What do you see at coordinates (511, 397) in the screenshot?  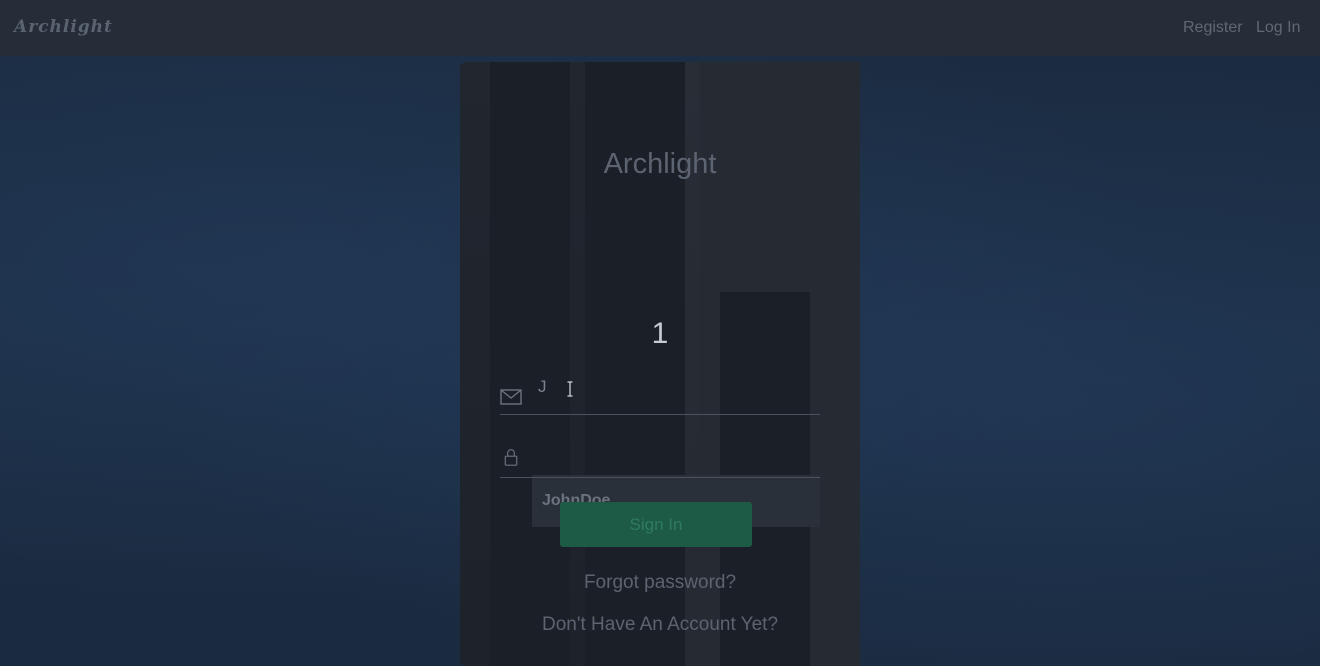 I see `envelope-icon` at bounding box center [511, 397].